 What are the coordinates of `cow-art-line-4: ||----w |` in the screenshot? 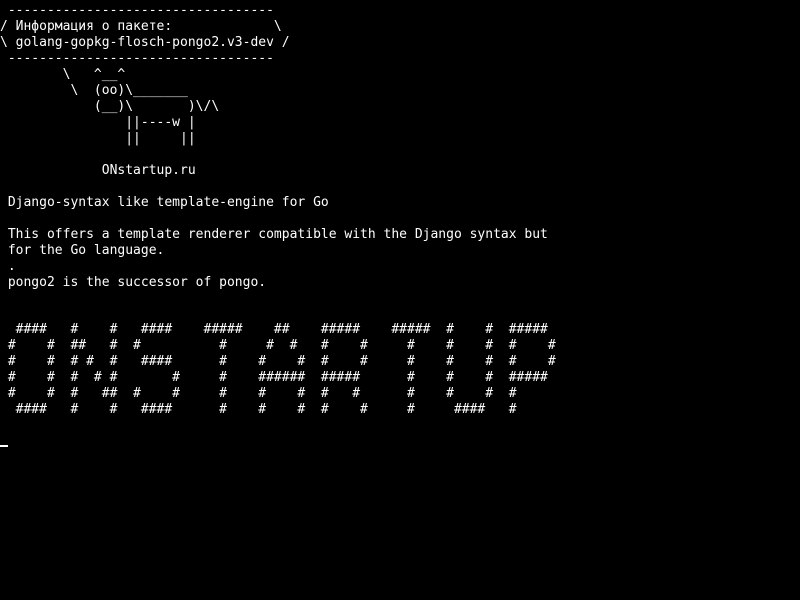 It's located at (98, 122).